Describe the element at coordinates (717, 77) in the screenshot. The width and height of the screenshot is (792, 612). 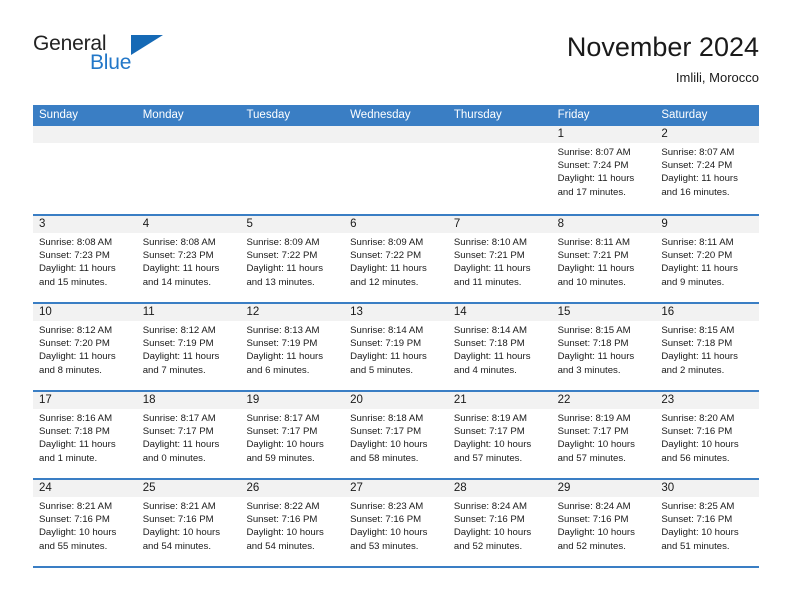
I see `location-subtitle: Imlili, Morocco` at that location.